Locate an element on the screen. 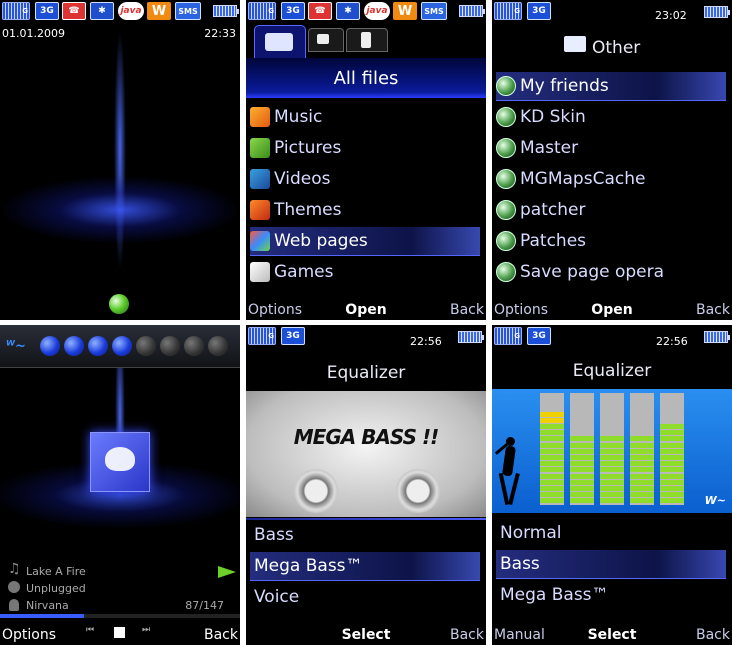 Image resolution: width=732 pixels, height=645 pixels. previous-track-icon: ⏮ is located at coordinates (90, 630).